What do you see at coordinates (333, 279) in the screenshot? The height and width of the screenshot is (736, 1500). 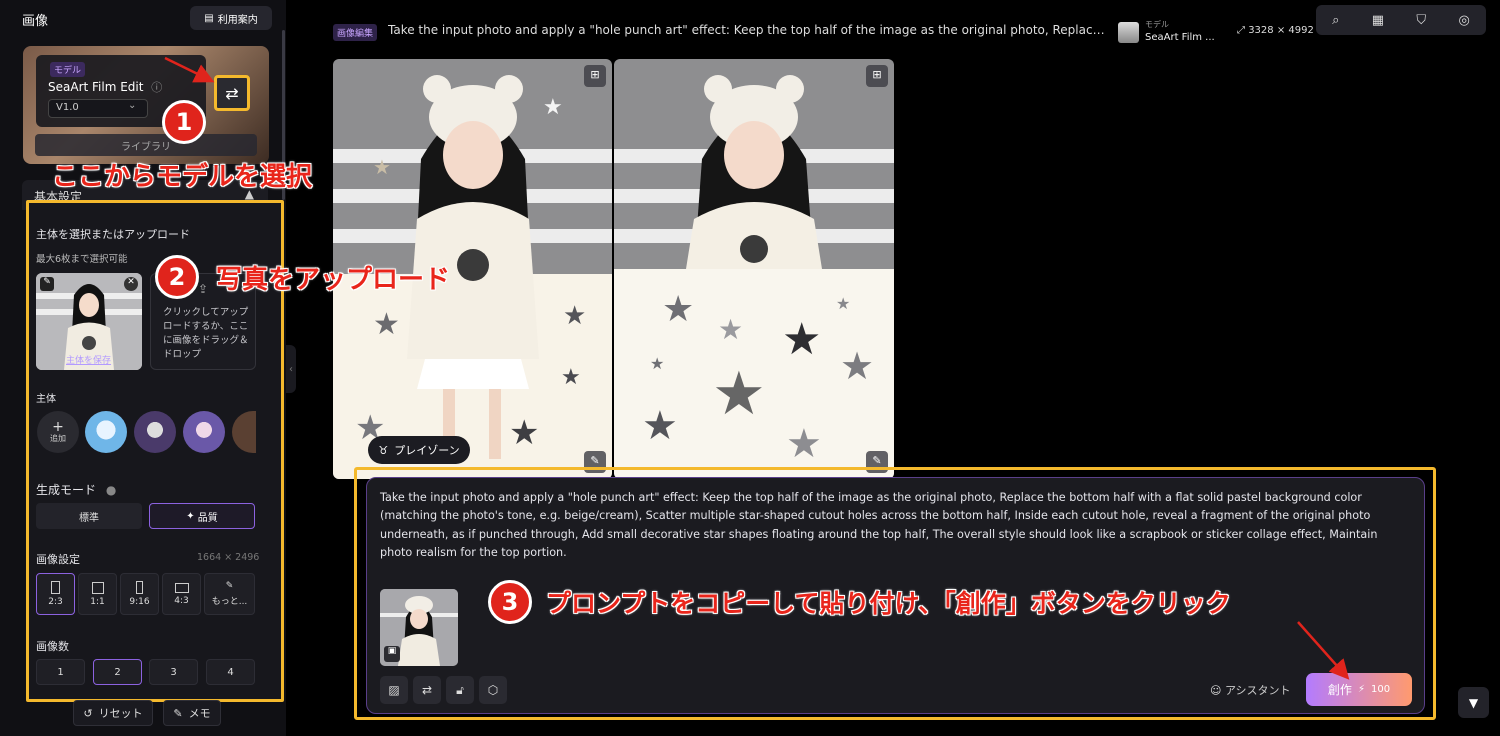 I see `step-2-text: 写真をアップロード` at bounding box center [333, 279].